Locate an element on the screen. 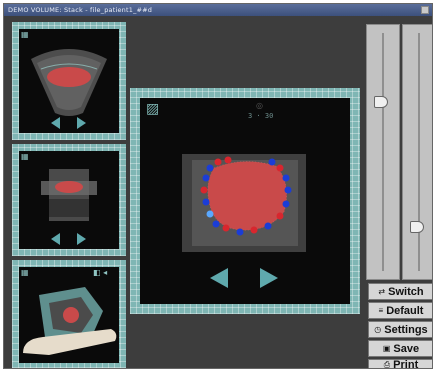 This screenshot has width=433, height=372. save-icon: ▣ is located at coordinates (386, 348).